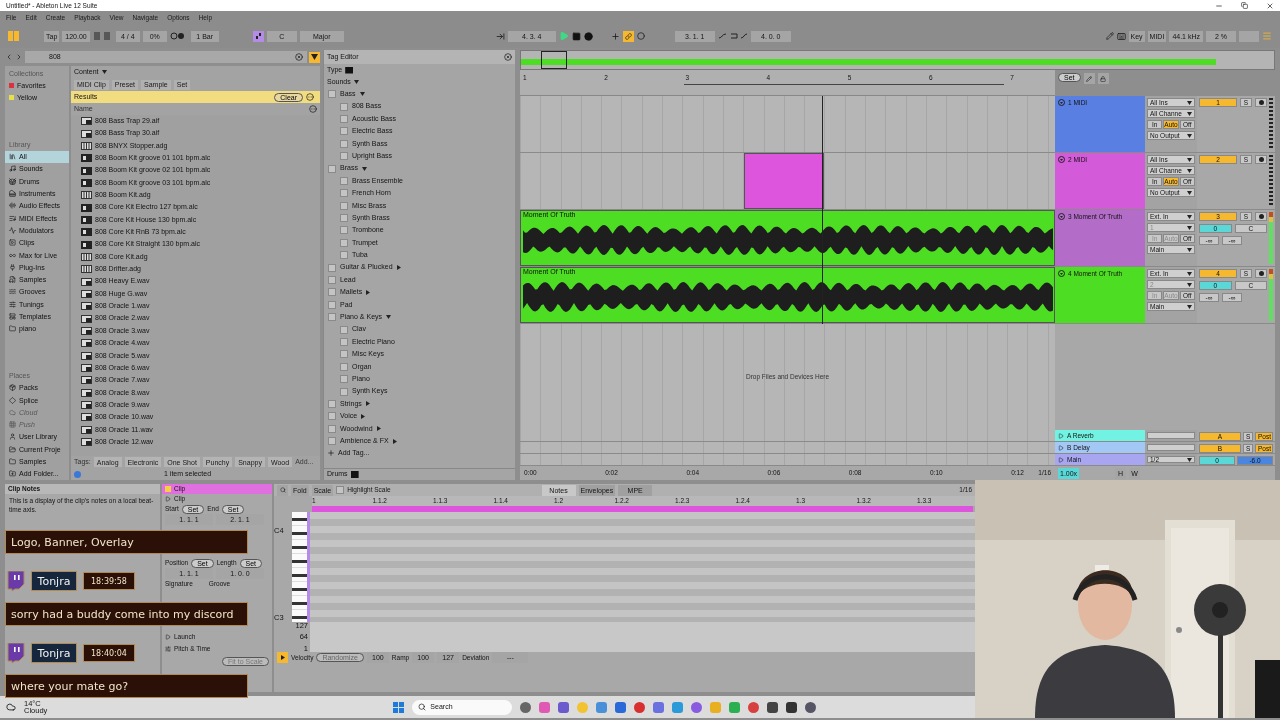 This screenshot has height=720, width=1280. What do you see at coordinates (732, 36) in the screenshot?
I see `loop-icon` at bounding box center [732, 36].